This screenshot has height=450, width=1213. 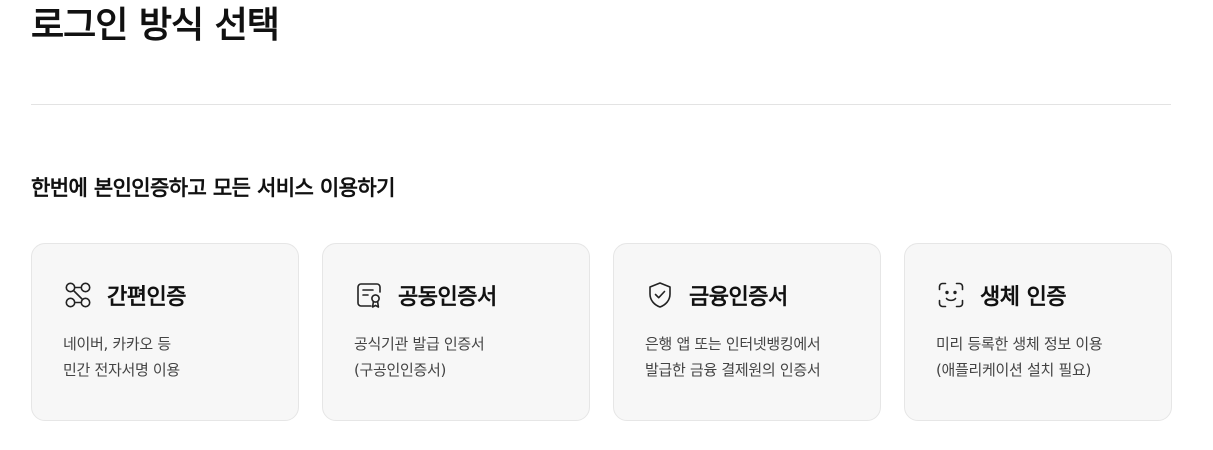 I want to click on card-header: 간편인증, so click(x=180, y=295).